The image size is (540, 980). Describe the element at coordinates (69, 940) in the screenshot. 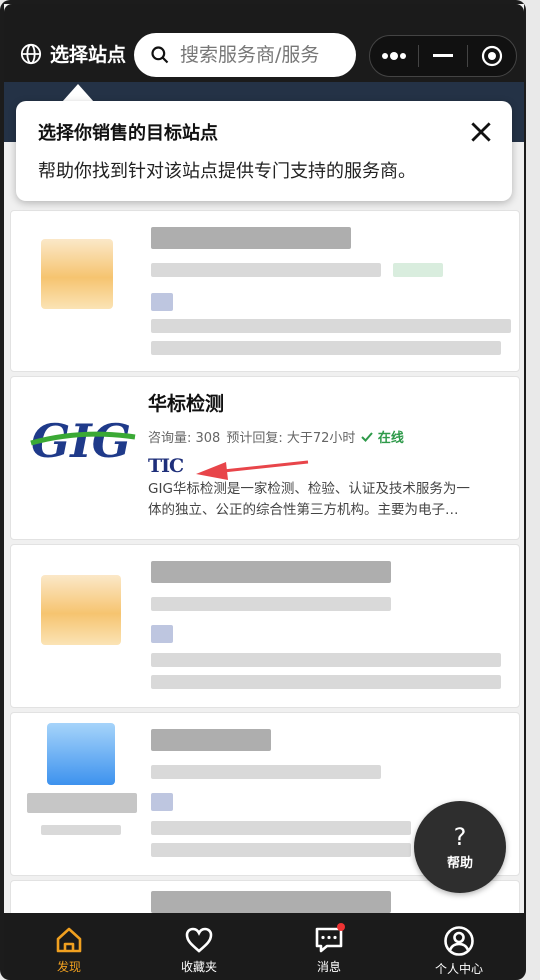

I see `home-icon` at that location.